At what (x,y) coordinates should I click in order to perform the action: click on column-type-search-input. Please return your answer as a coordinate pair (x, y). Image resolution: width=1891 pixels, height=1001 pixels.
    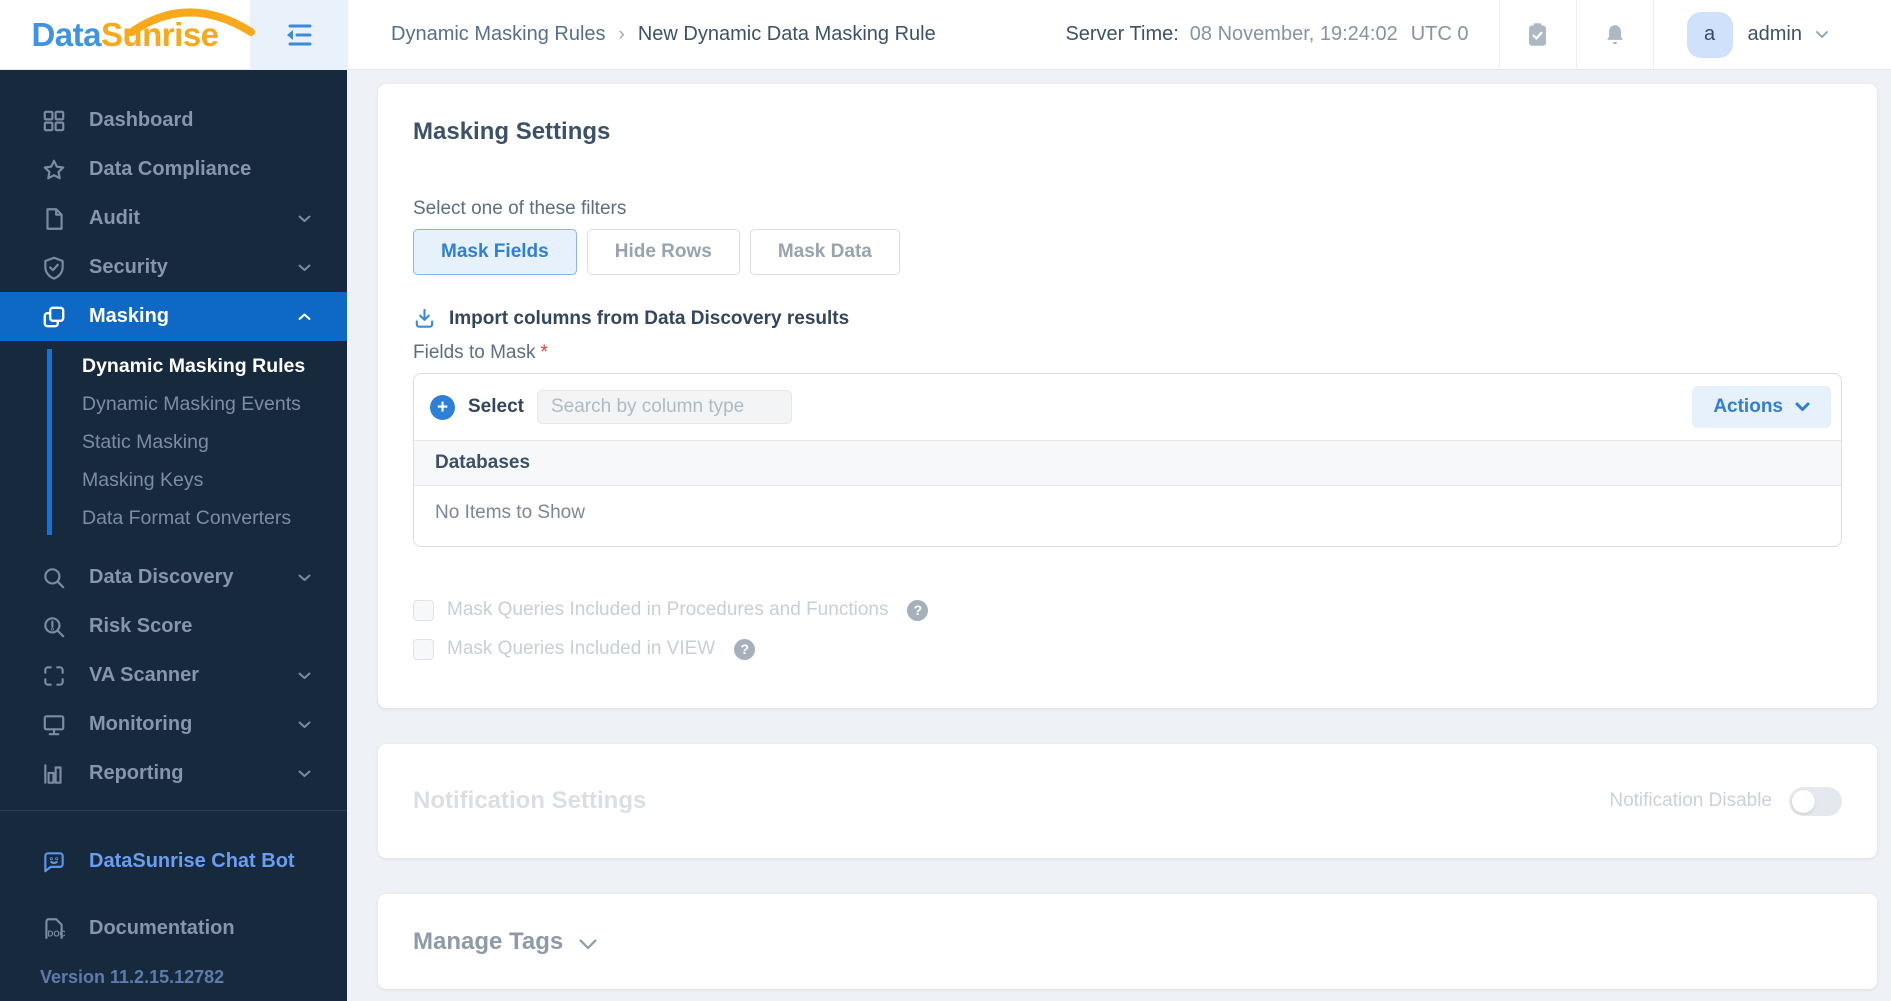
    Looking at the image, I should click on (664, 407).